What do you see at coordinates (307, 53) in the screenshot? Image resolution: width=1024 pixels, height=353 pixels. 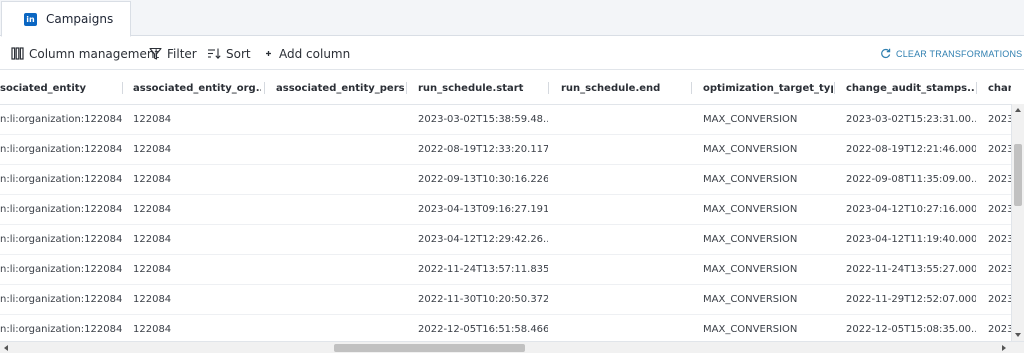 I see `add-column-button: Add column` at bounding box center [307, 53].